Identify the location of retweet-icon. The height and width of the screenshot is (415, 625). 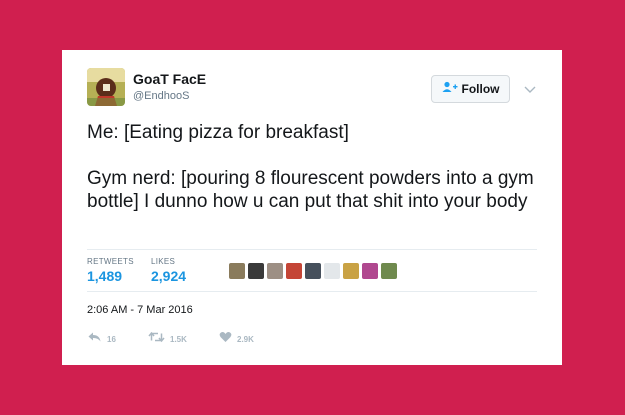
(156, 339).